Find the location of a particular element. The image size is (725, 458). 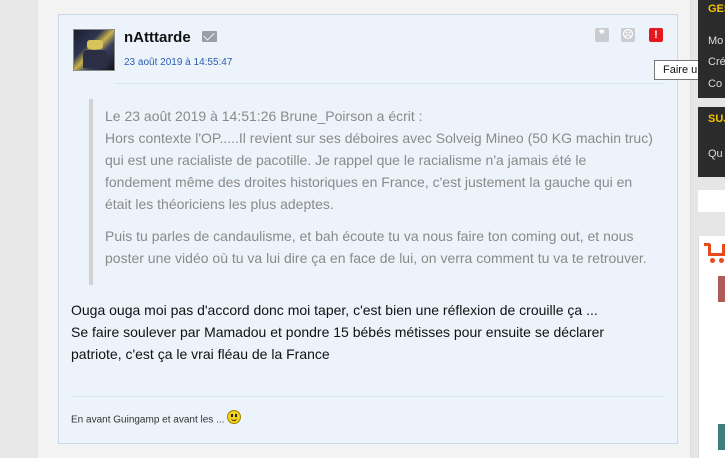

mail-icon is located at coordinates (209, 36).